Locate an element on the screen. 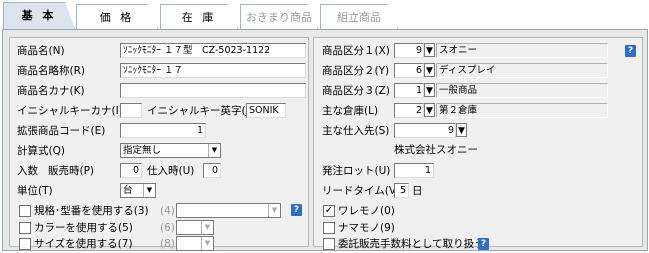 The width and height of the screenshot is (649, 253). warehouse-name-display: 第２倉庫 is located at coordinates (522, 110).